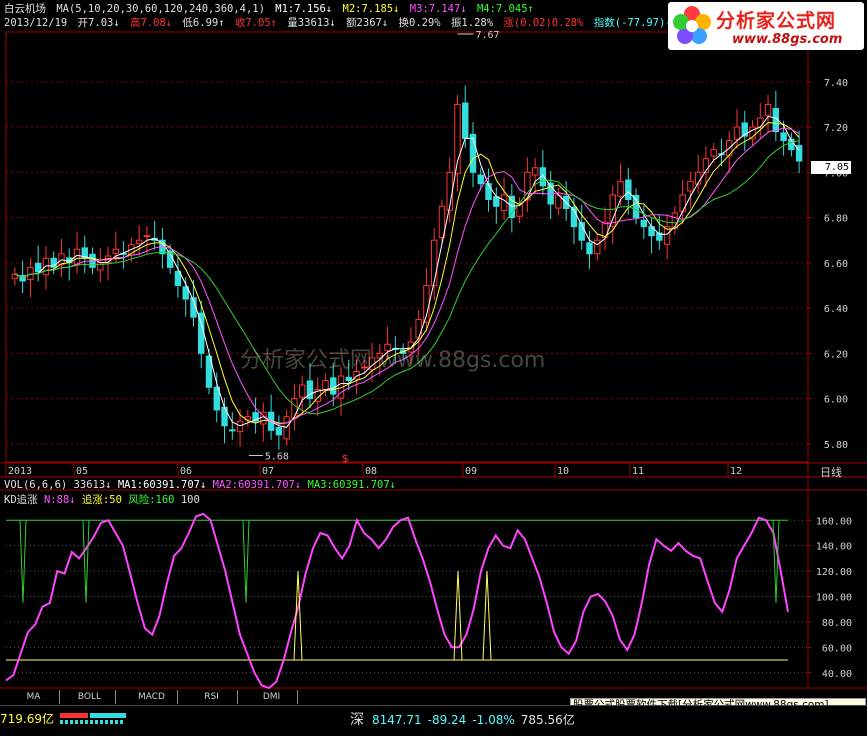 The height and width of the screenshot is (736, 867). I want to click on price-tick-label: 6.80, so click(836, 219).